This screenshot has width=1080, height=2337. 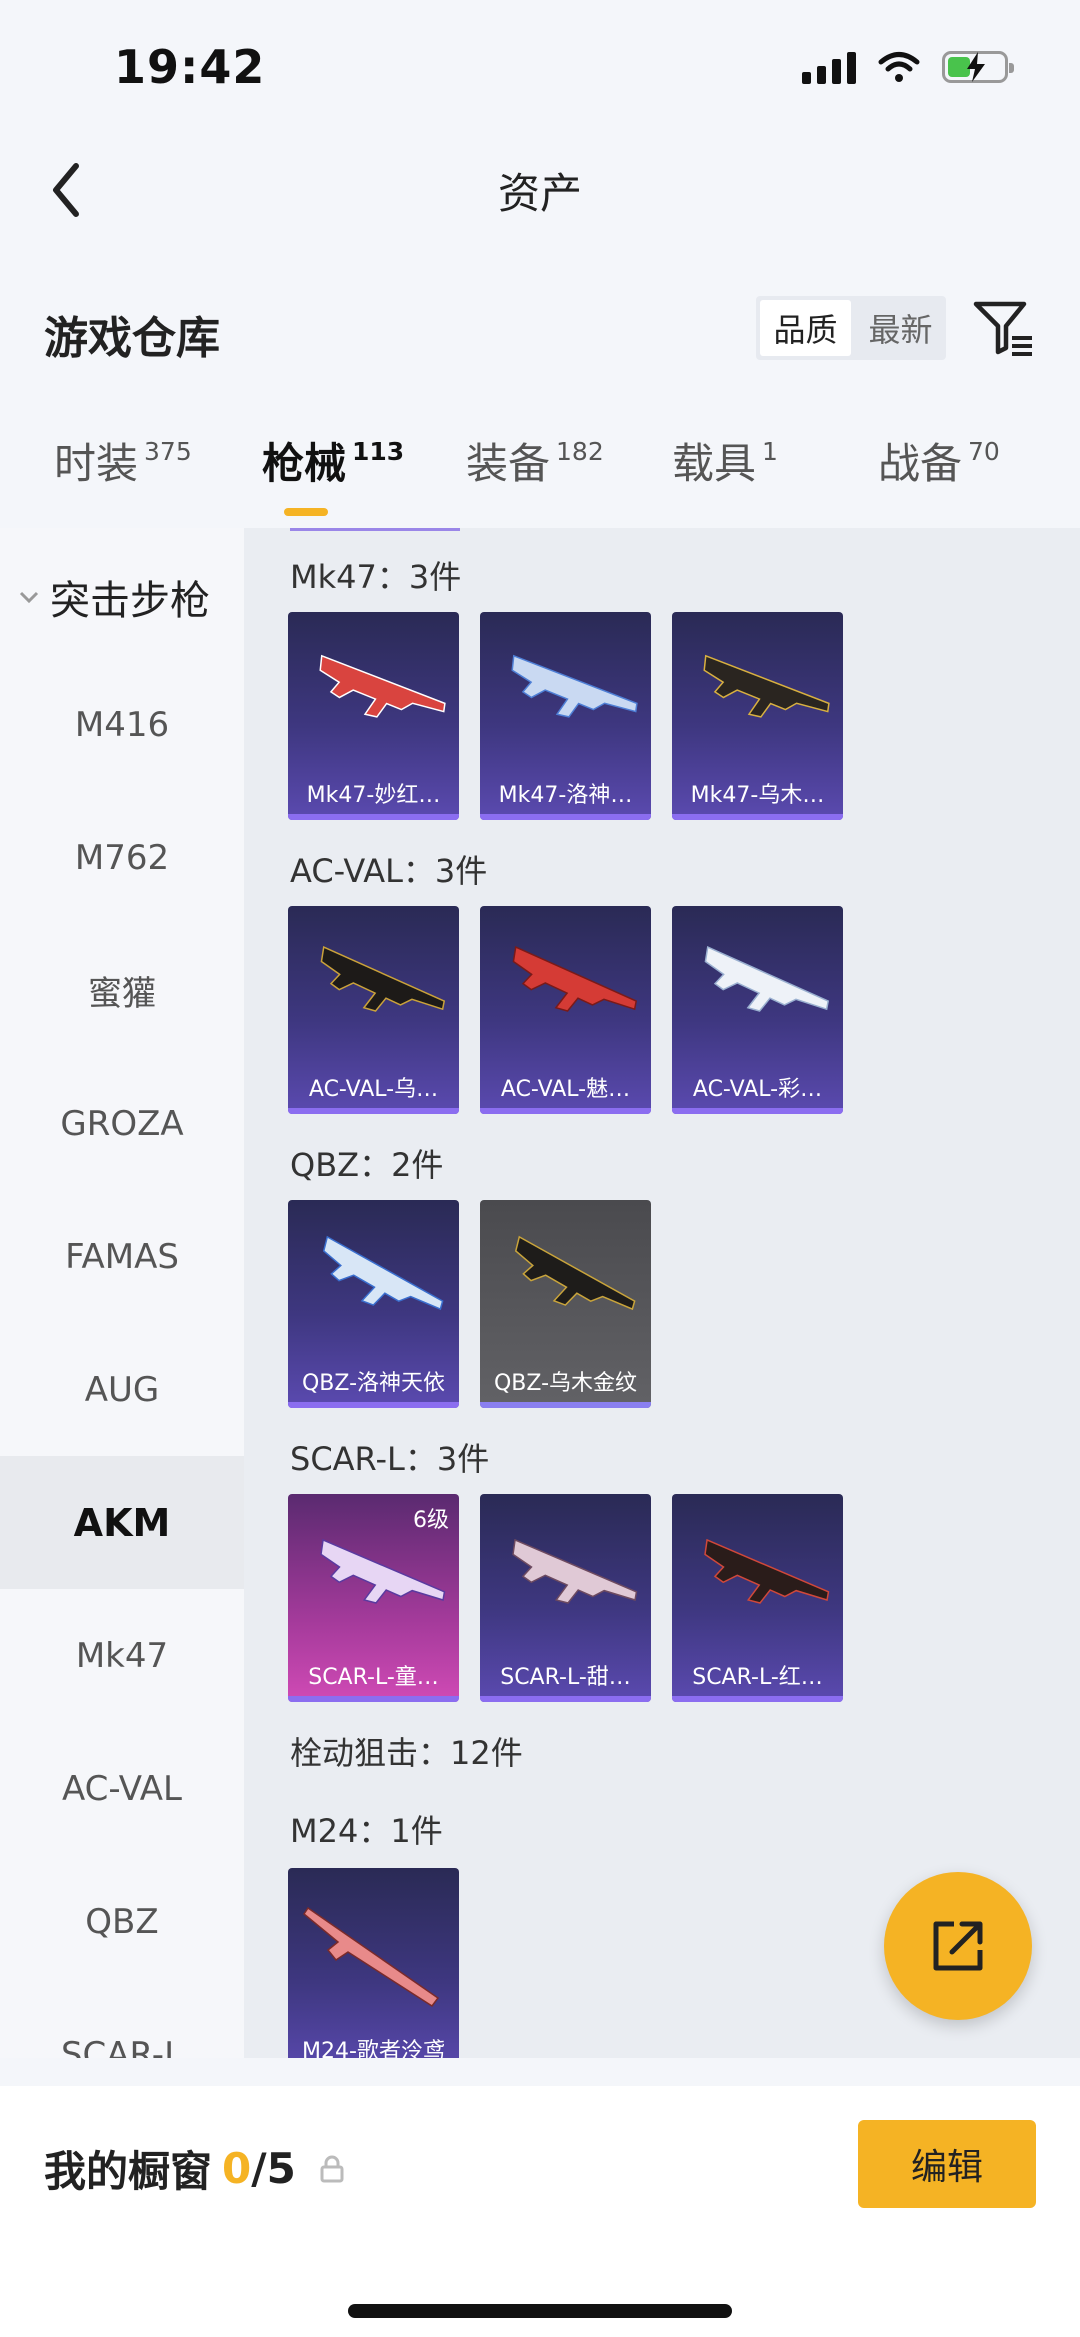 I want to click on weapon-card: M24-歌者泠鸢, so click(x=373, y=1963).